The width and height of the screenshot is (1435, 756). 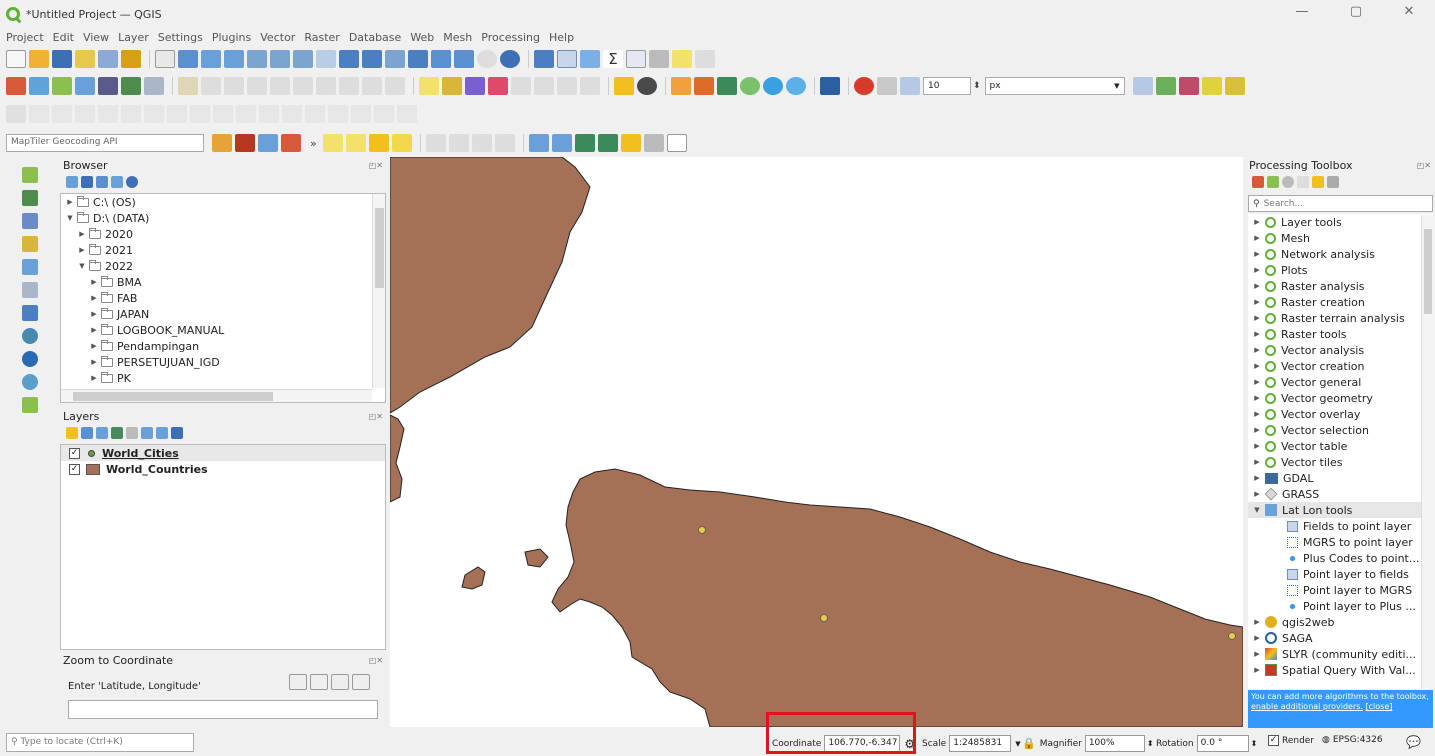 I want to click on reshape-features-icon, so click(x=177, y=114).